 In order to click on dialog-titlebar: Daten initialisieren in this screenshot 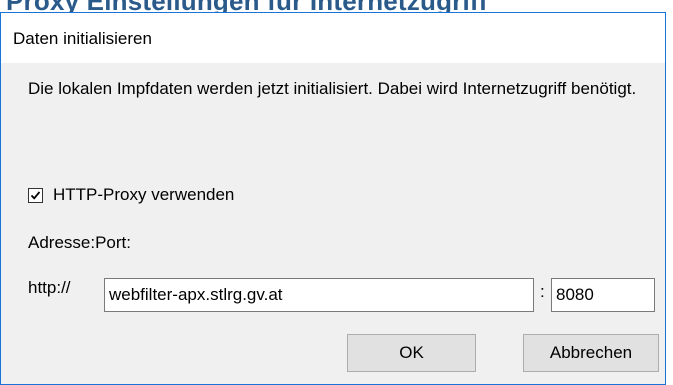, I will do `click(333, 38)`.